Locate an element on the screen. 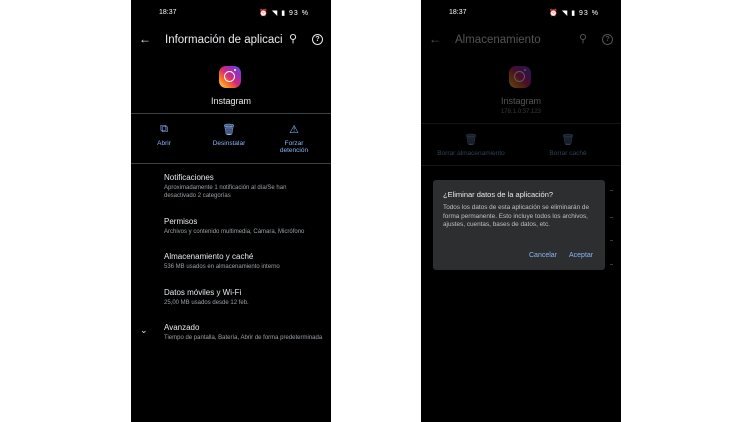 The image size is (750, 422). force-stop-label-1: Forzar is located at coordinates (294, 143).